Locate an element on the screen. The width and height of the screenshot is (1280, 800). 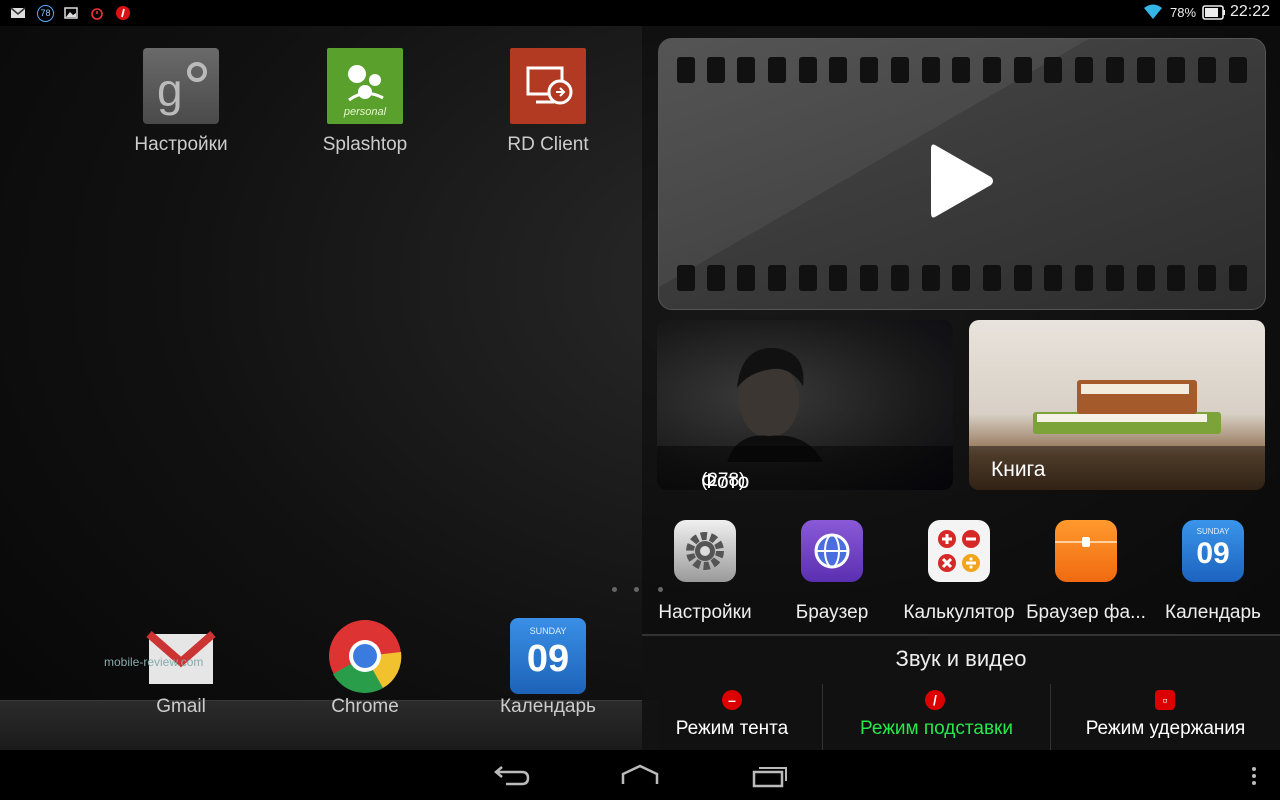
back-icon is located at coordinates (512, 776).